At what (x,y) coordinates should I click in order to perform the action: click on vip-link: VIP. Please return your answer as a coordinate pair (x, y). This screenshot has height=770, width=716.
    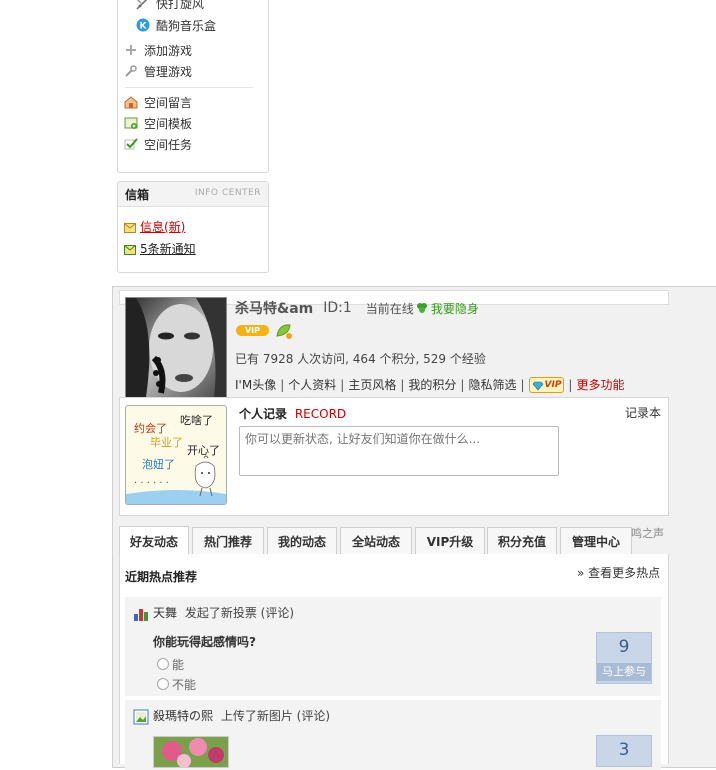
    Looking at the image, I should click on (546, 384).